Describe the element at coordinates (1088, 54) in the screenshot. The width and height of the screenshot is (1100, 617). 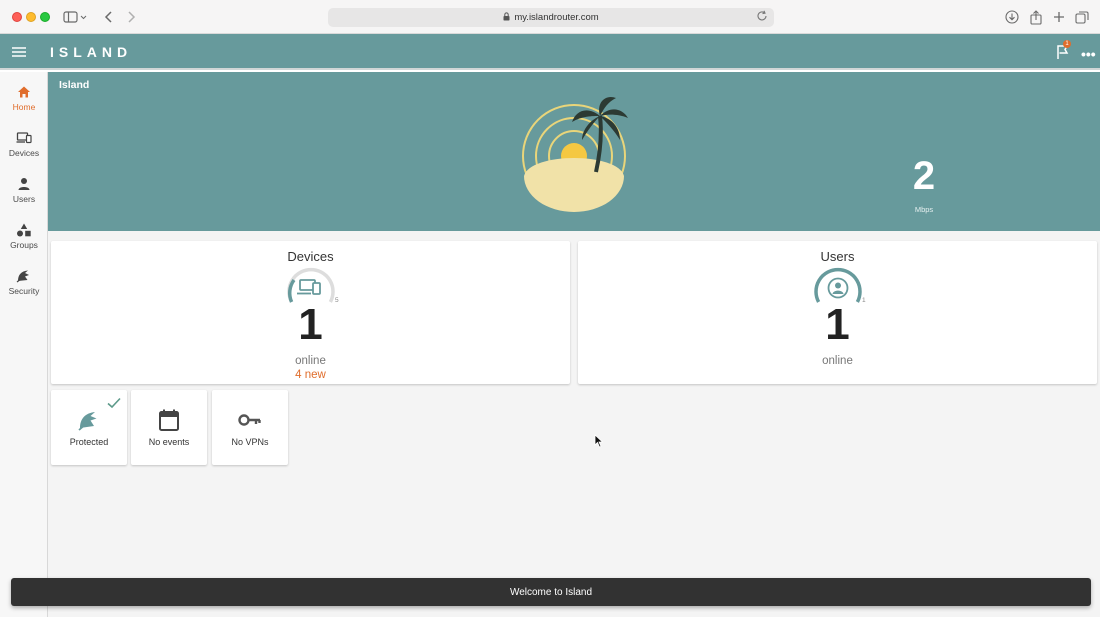
I see `more-options-icon: •••` at that location.